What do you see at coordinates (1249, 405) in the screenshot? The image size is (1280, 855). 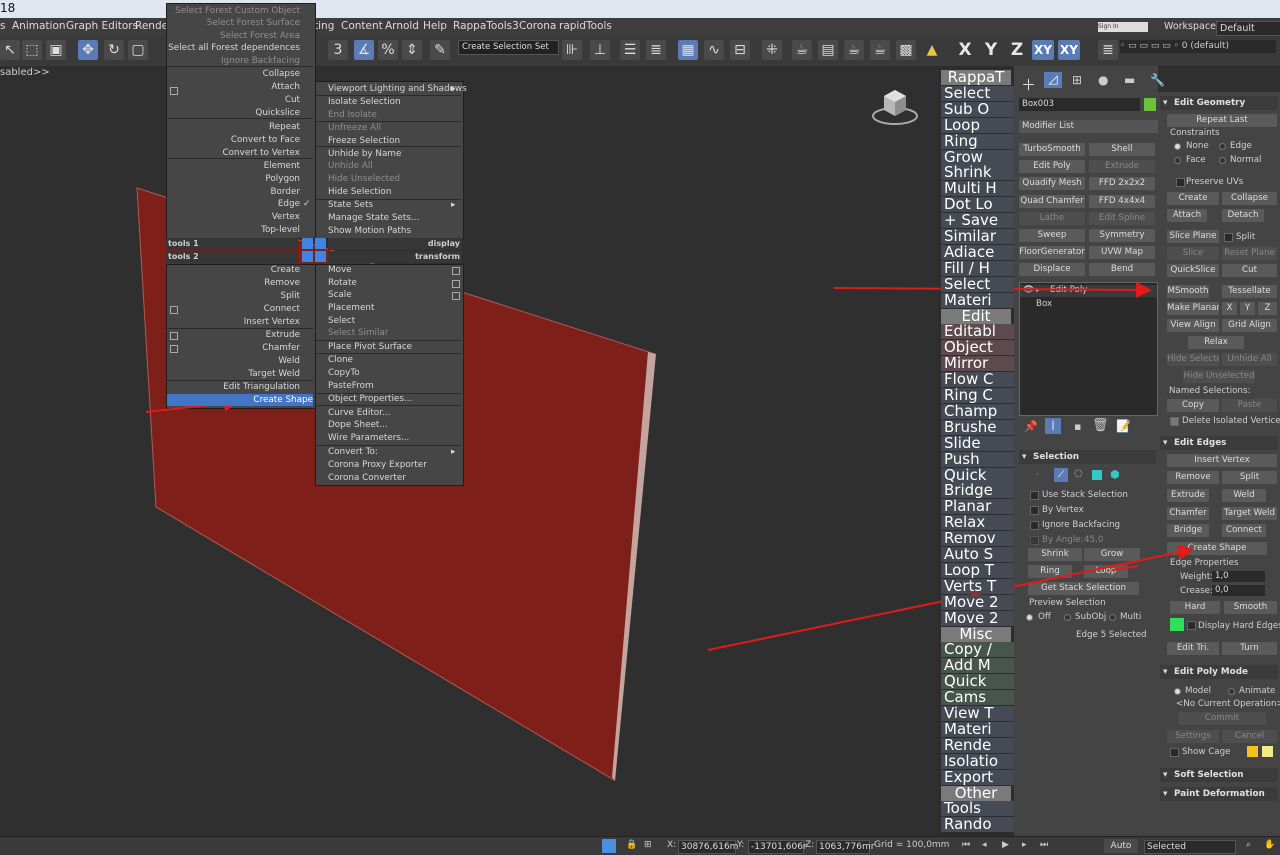 I see `paste-button: Paste` at bounding box center [1249, 405].